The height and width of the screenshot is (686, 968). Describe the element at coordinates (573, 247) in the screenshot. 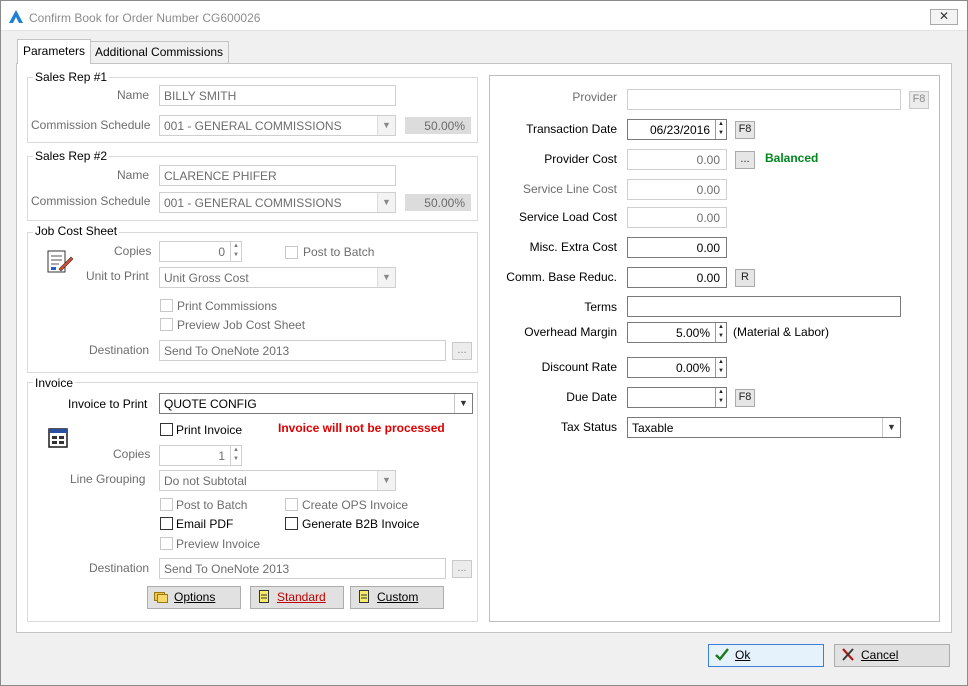

I see `misc-extra-cost-label: Misc. Extra Cost` at that location.